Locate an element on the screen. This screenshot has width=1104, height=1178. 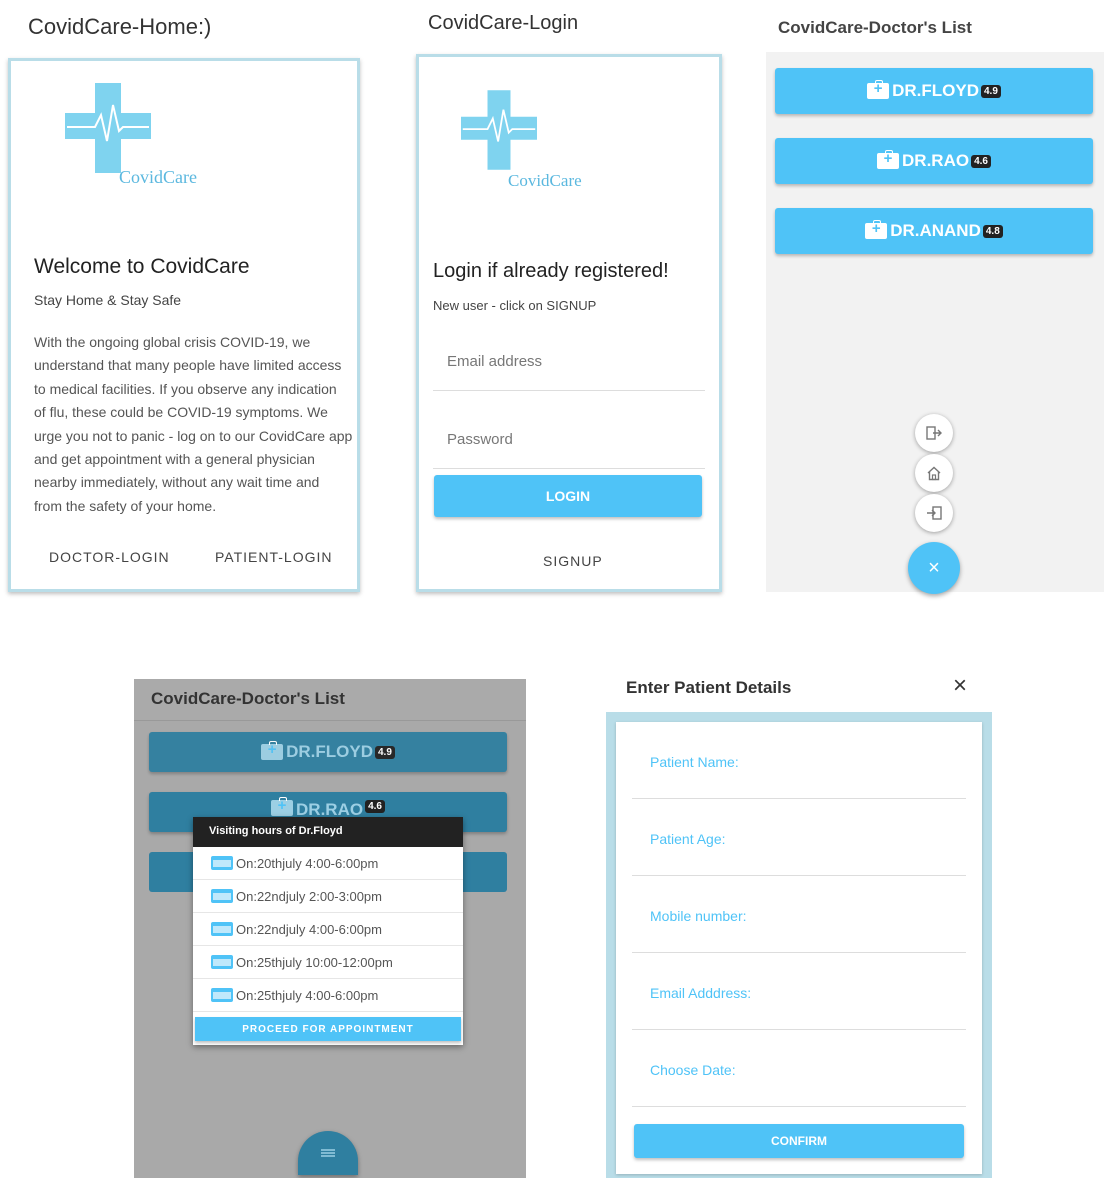
login-title: CovidCare-Login is located at coordinates (503, 23).